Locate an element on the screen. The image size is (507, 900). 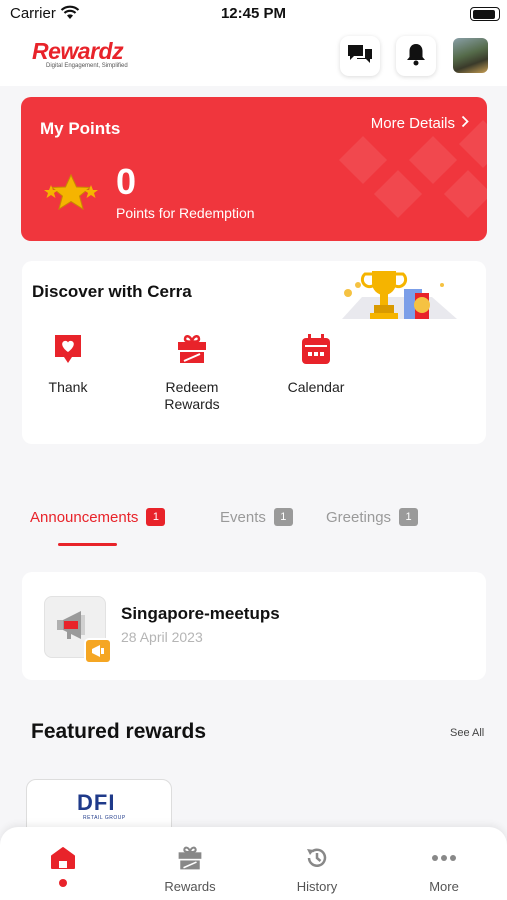
featured-rewards-title: Featured rewards is located at coordinates (119, 731).